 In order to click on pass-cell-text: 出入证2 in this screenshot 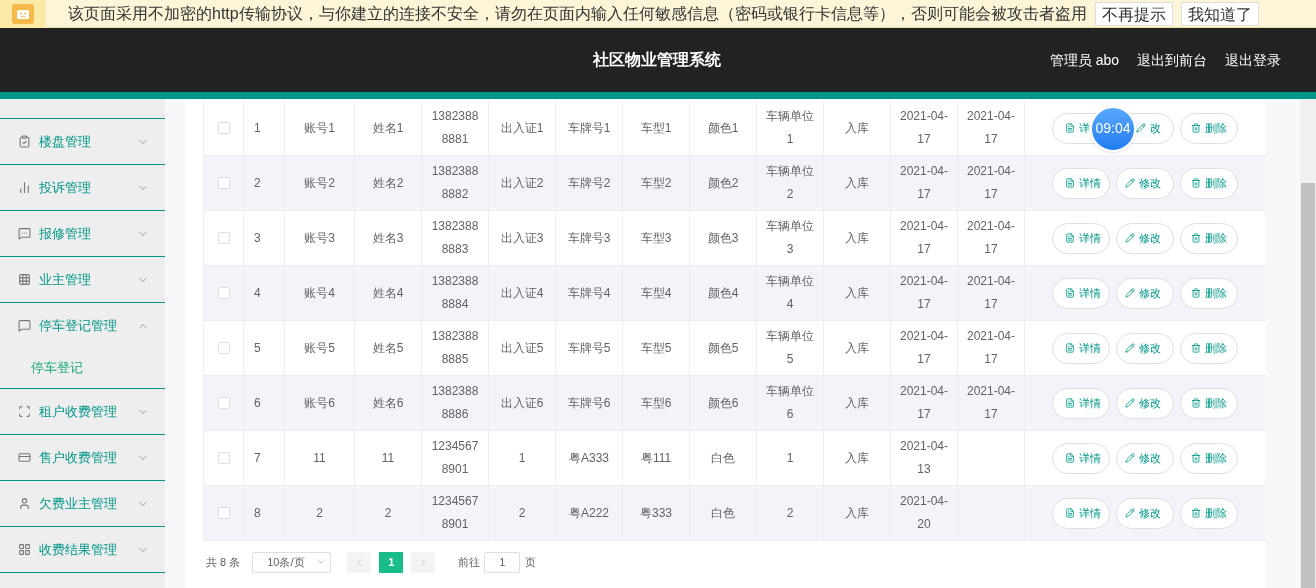, I will do `click(522, 183)`.